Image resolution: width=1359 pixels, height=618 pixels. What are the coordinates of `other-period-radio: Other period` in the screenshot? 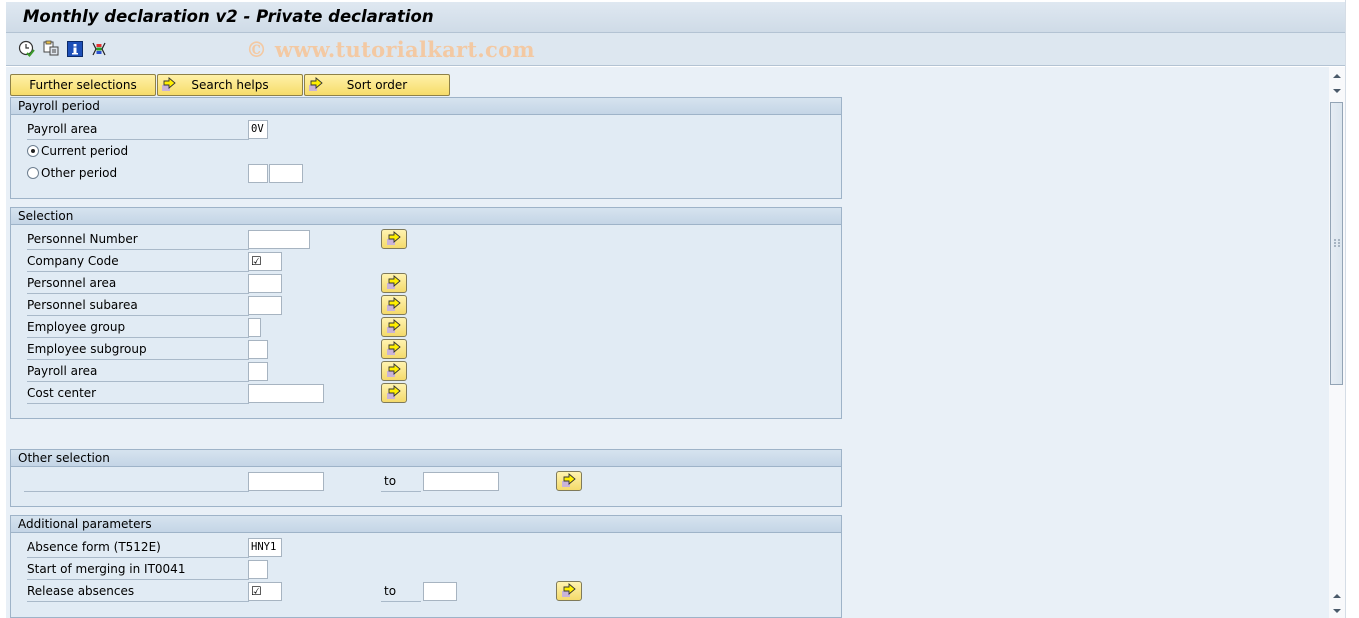 It's located at (72, 174).